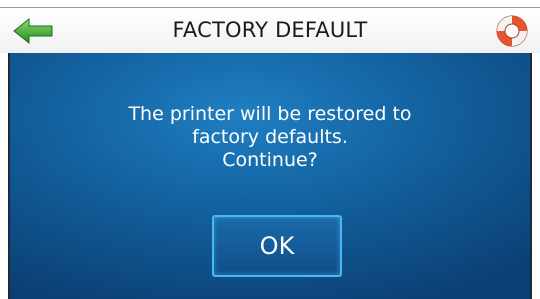  I want to click on message-line: Continue?, so click(270, 160).